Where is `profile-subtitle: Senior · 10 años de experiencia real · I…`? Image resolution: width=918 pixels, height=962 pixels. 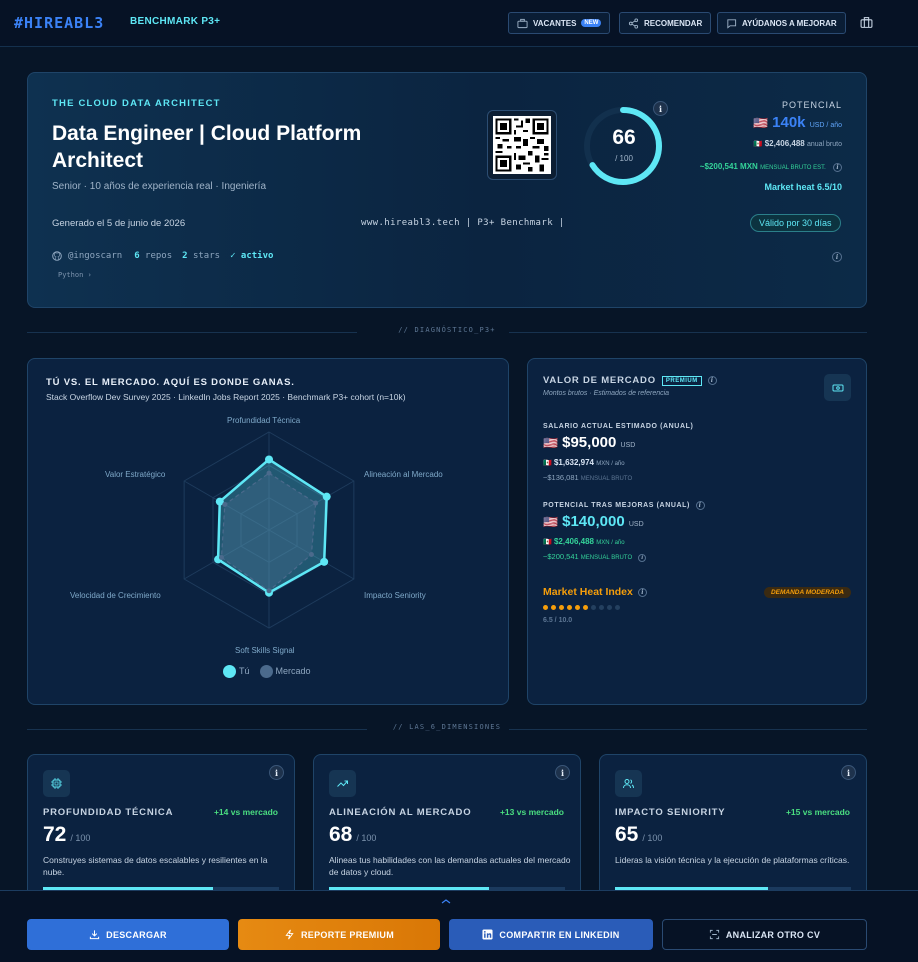
profile-subtitle: Senior · 10 años de experiencia real · I… is located at coordinates (159, 186).